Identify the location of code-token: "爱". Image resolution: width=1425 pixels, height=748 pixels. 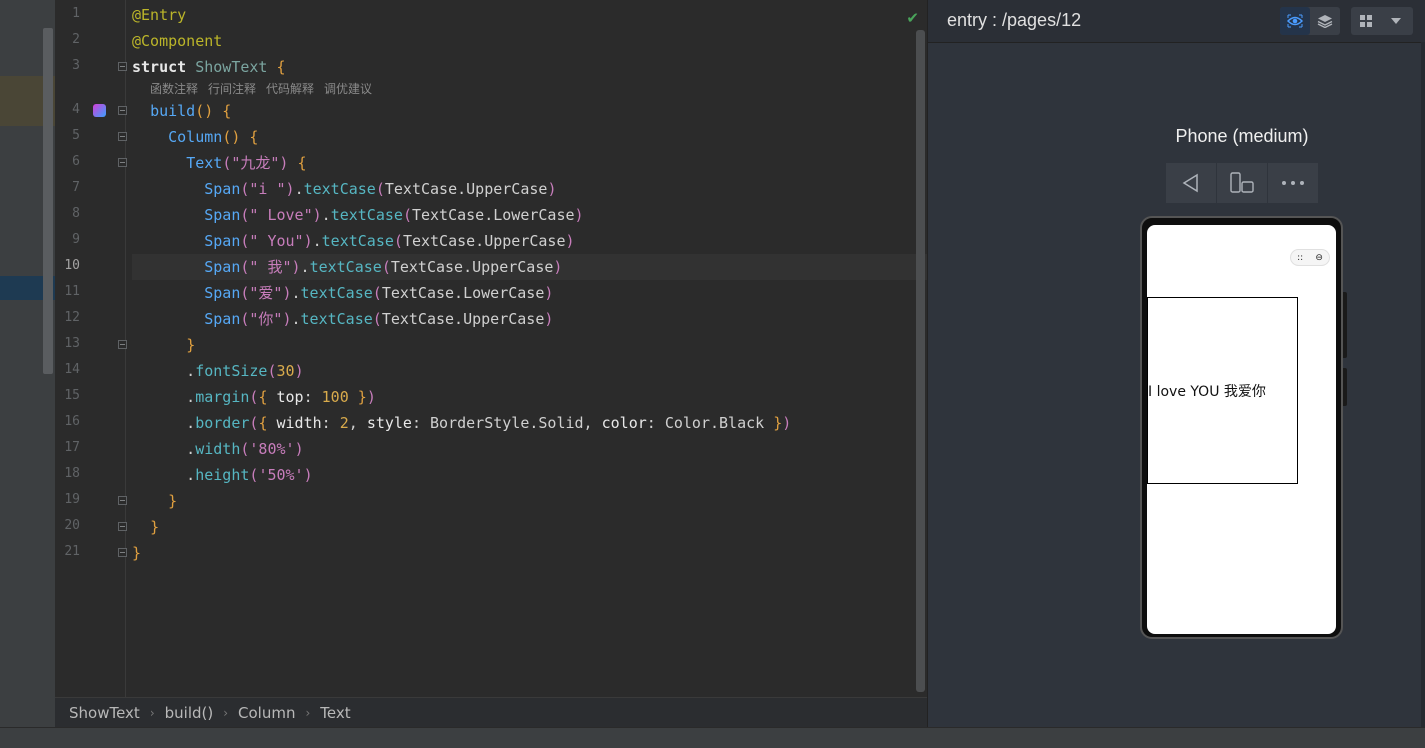
(266, 293).